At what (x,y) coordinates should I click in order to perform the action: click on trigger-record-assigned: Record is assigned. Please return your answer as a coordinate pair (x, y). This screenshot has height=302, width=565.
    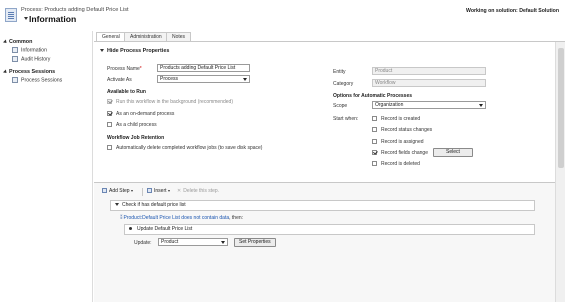
    Looking at the image, I should click on (398, 142).